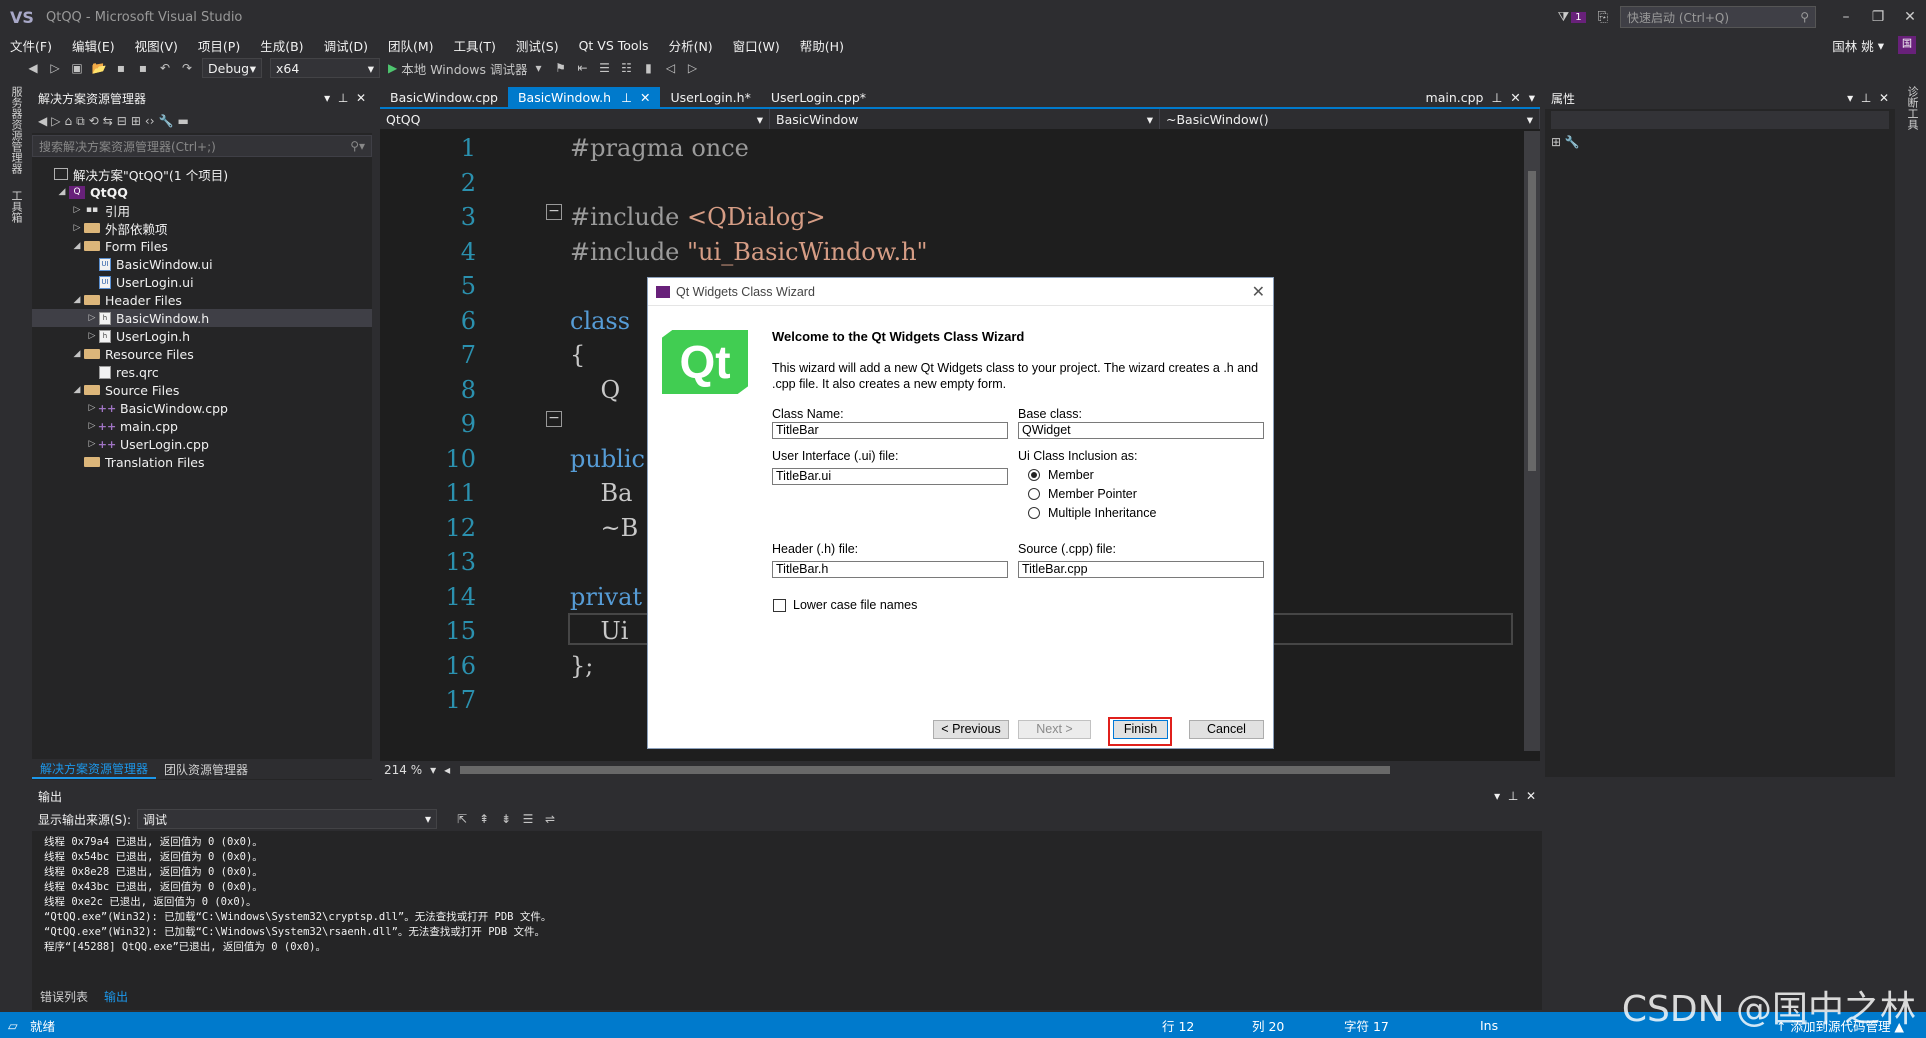 This screenshot has width=1926, height=1038. Describe the element at coordinates (691, 45) in the screenshot. I see `menu-item: 分析(N)` at that location.